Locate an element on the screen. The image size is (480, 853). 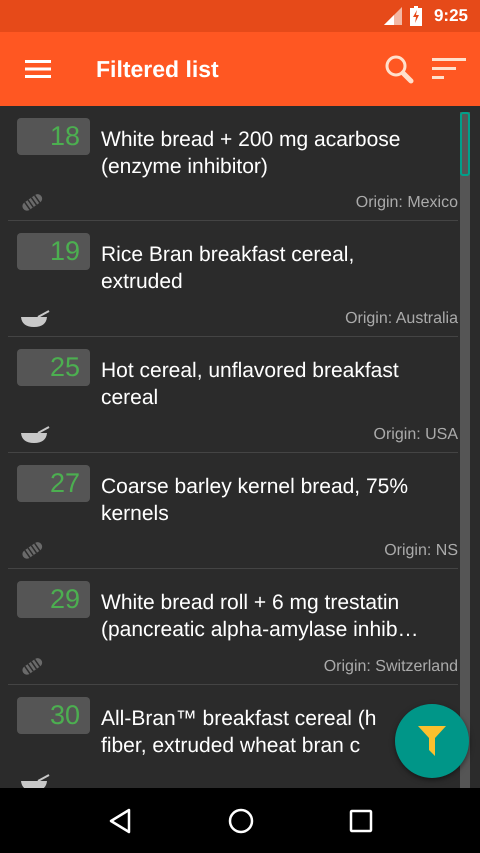
food-title: All-Bran™ breakfast cereal (h fiber, extruded wheat bran c is located at coordinates (238, 732).